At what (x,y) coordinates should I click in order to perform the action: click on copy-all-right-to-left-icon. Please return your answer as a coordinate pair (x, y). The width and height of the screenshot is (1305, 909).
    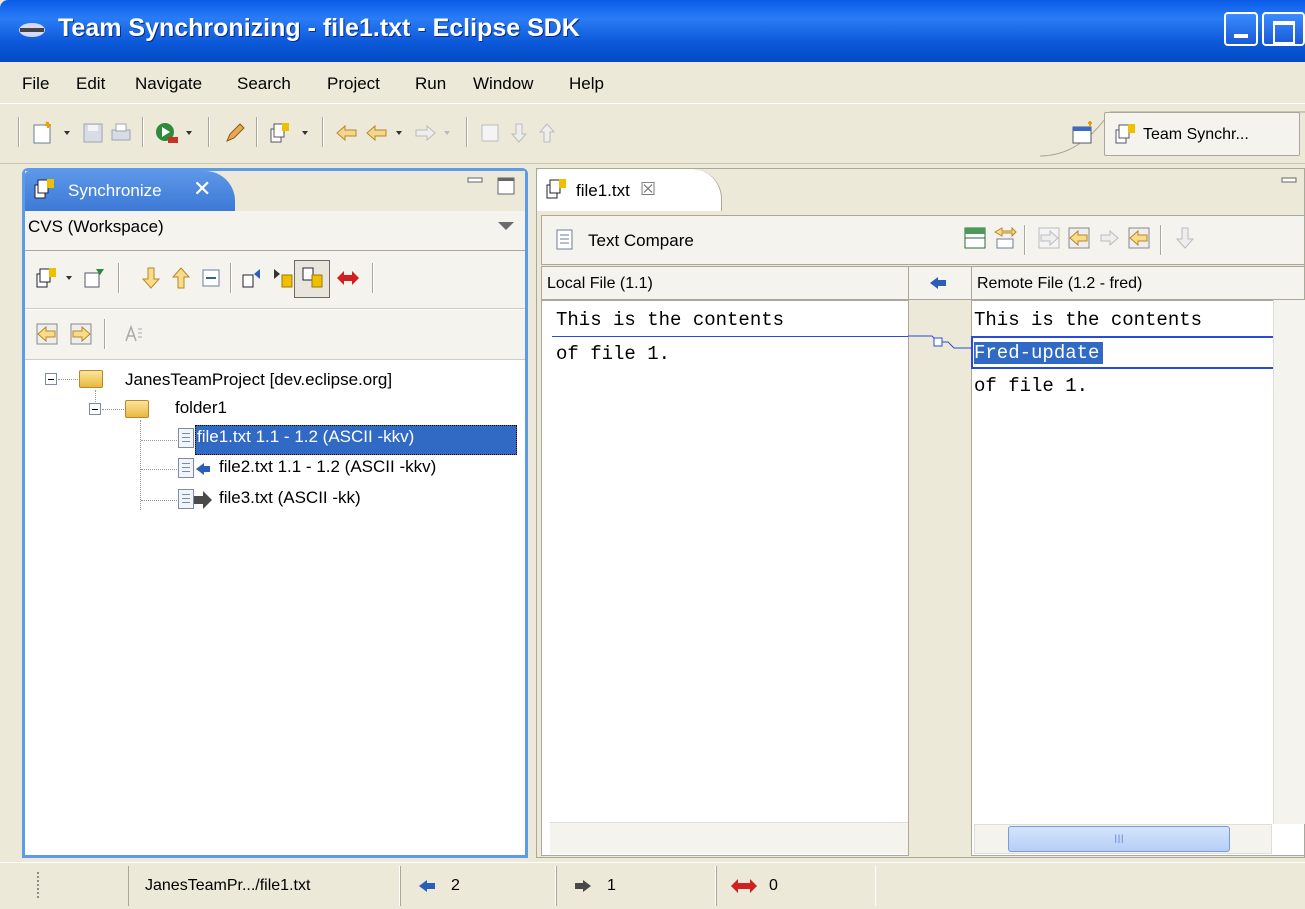
    Looking at the image, I should click on (1139, 238).